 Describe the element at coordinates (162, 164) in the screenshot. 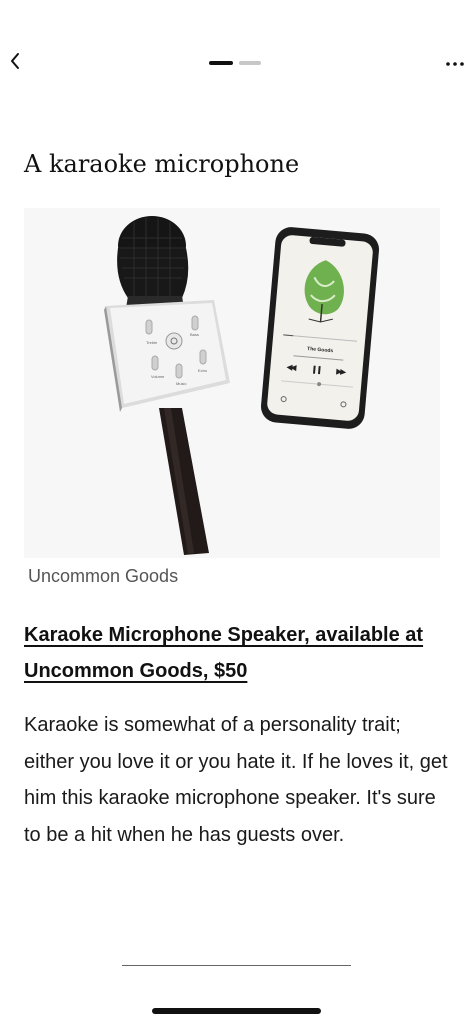

I see `section-heading: A karaoke microphone` at that location.